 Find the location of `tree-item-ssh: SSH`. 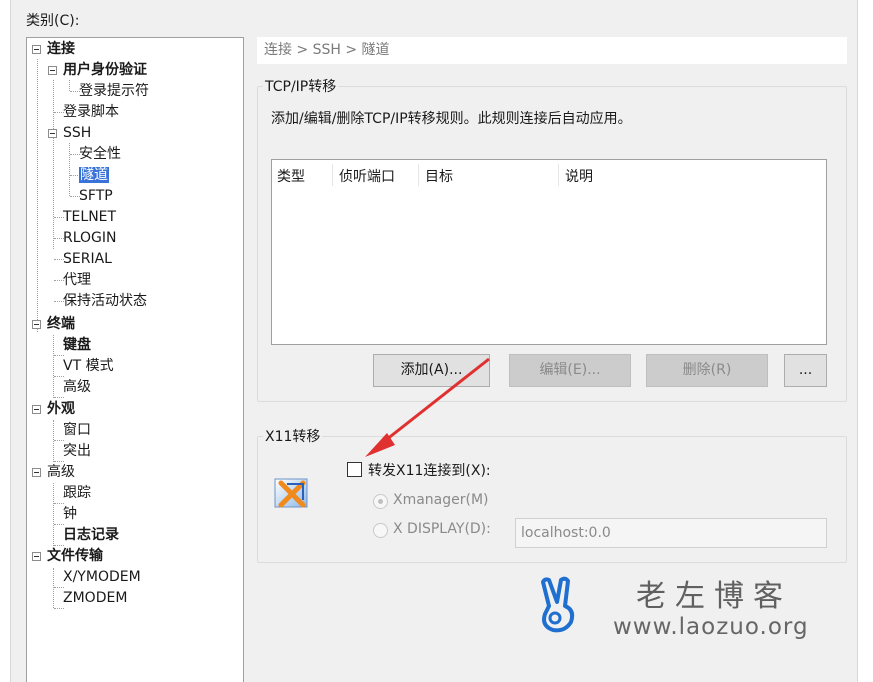

tree-item-ssh: SSH is located at coordinates (77, 133).